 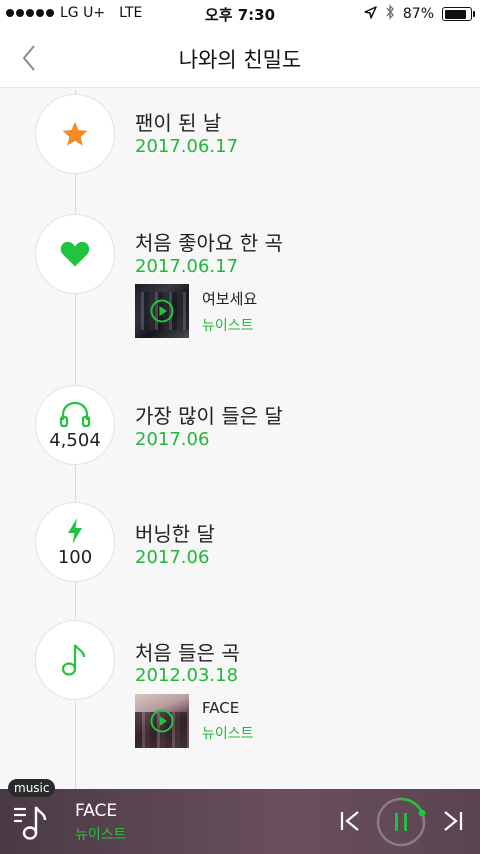 What do you see at coordinates (30, 13) in the screenshot?
I see `signal-strength-icon` at bounding box center [30, 13].